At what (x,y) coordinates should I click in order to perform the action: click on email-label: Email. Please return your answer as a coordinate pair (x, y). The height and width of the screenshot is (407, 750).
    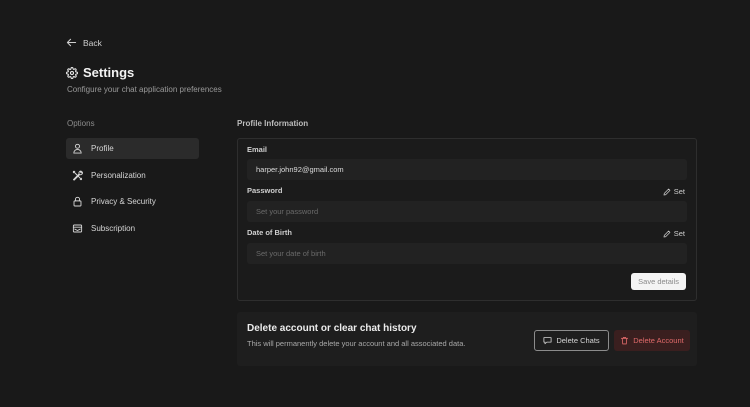
    Looking at the image, I should click on (257, 149).